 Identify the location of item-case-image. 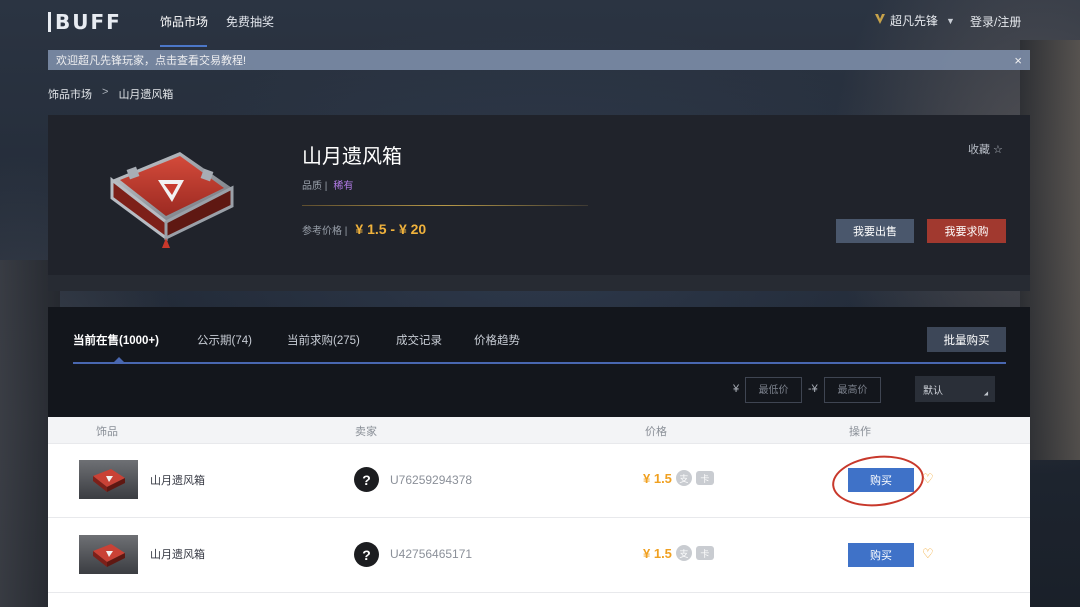
(172, 200).